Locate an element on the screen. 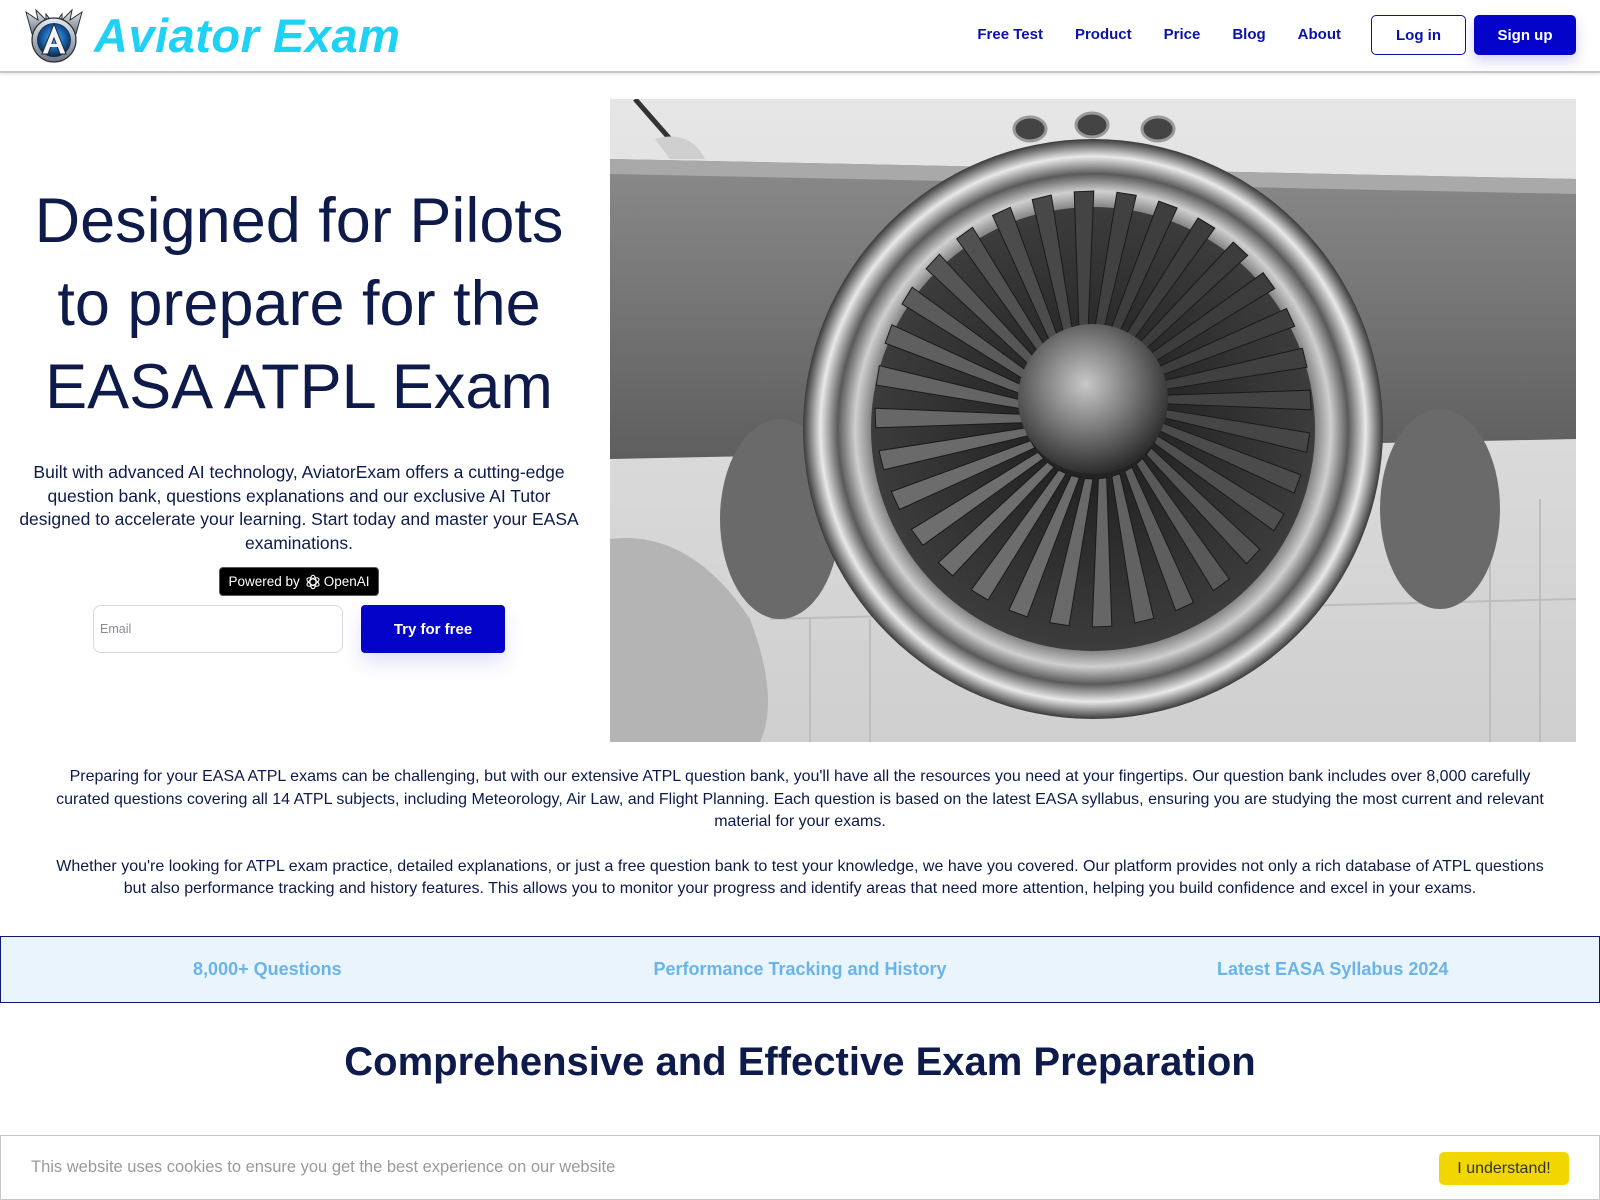  nav-about: About is located at coordinates (1319, 35).